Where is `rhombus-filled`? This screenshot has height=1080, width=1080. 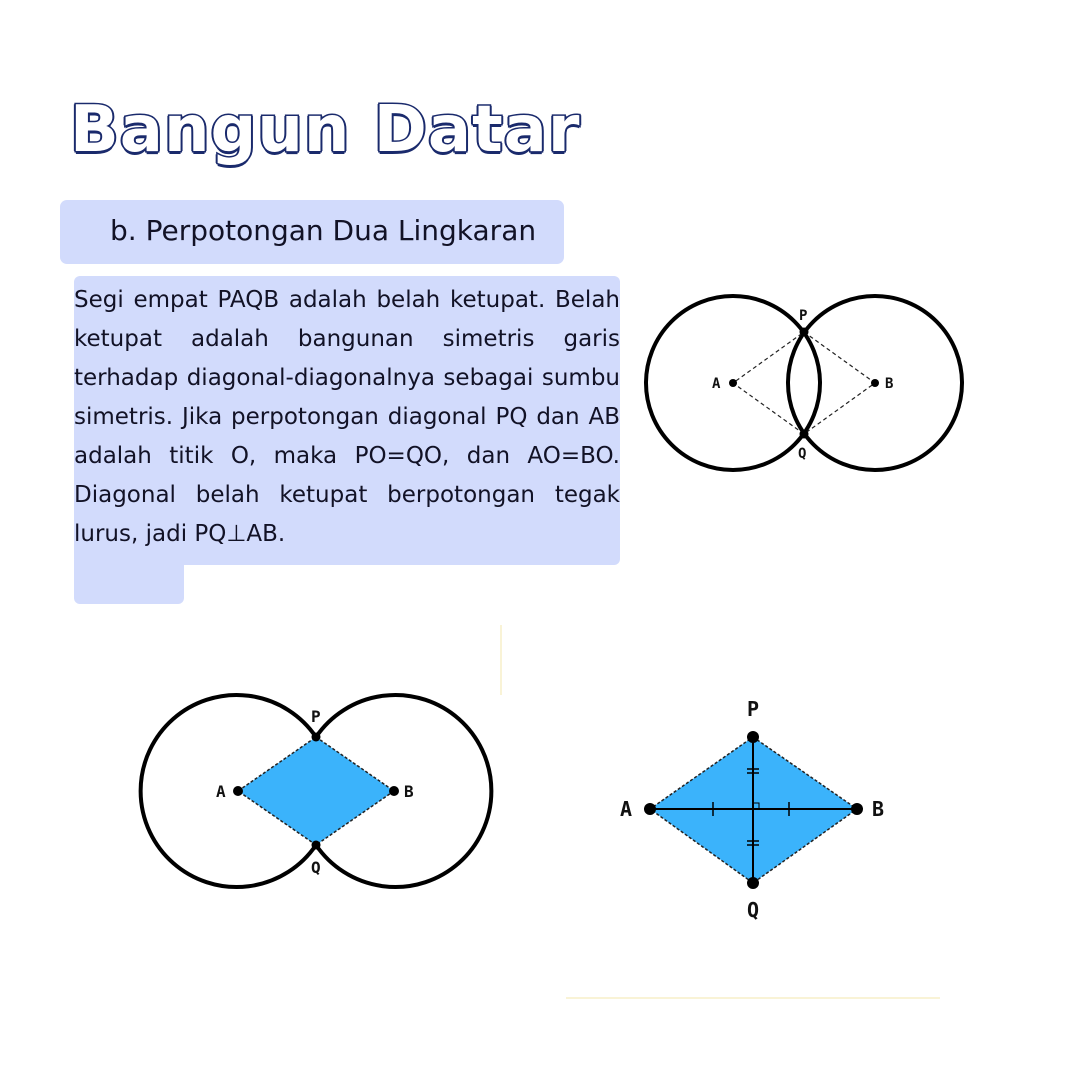
rhombus-filled is located at coordinates (316, 791).